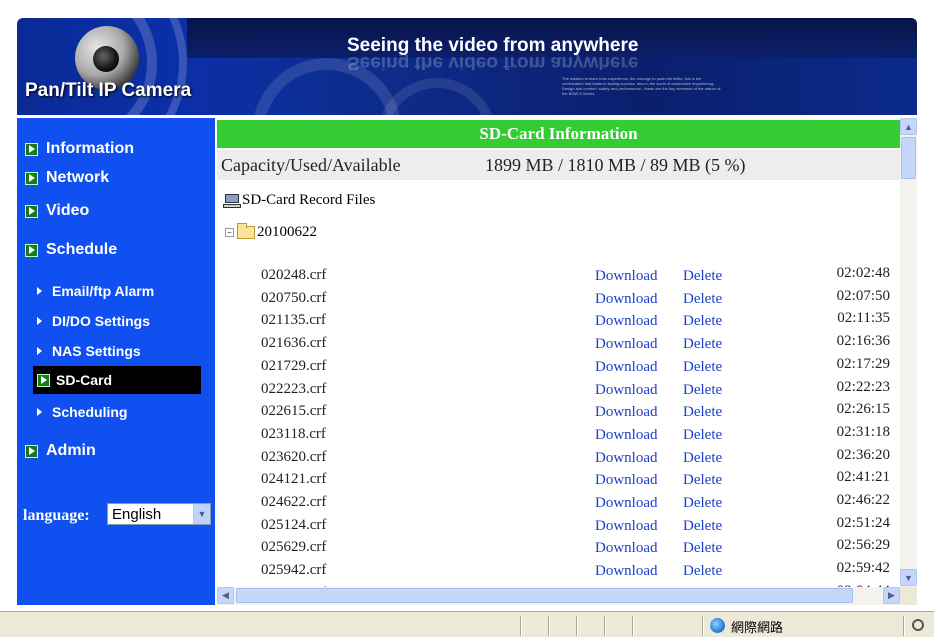 The image size is (934, 637). What do you see at coordinates (908, 126) in the screenshot?
I see `scroll-up-icon: ▲` at bounding box center [908, 126].